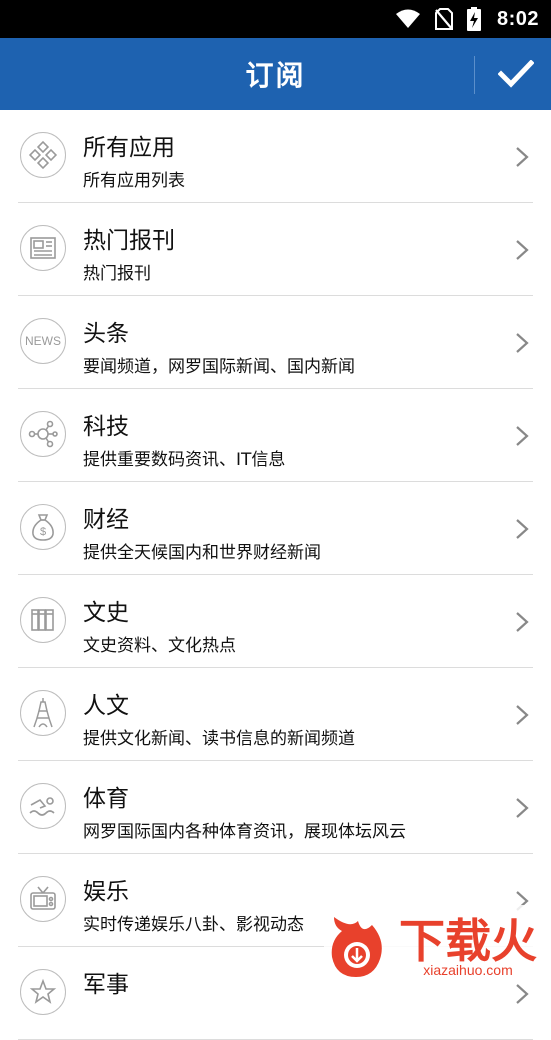  Describe the element at coordinates (43, 806) in the screenshot. I see `swimmer-icon` at that location.